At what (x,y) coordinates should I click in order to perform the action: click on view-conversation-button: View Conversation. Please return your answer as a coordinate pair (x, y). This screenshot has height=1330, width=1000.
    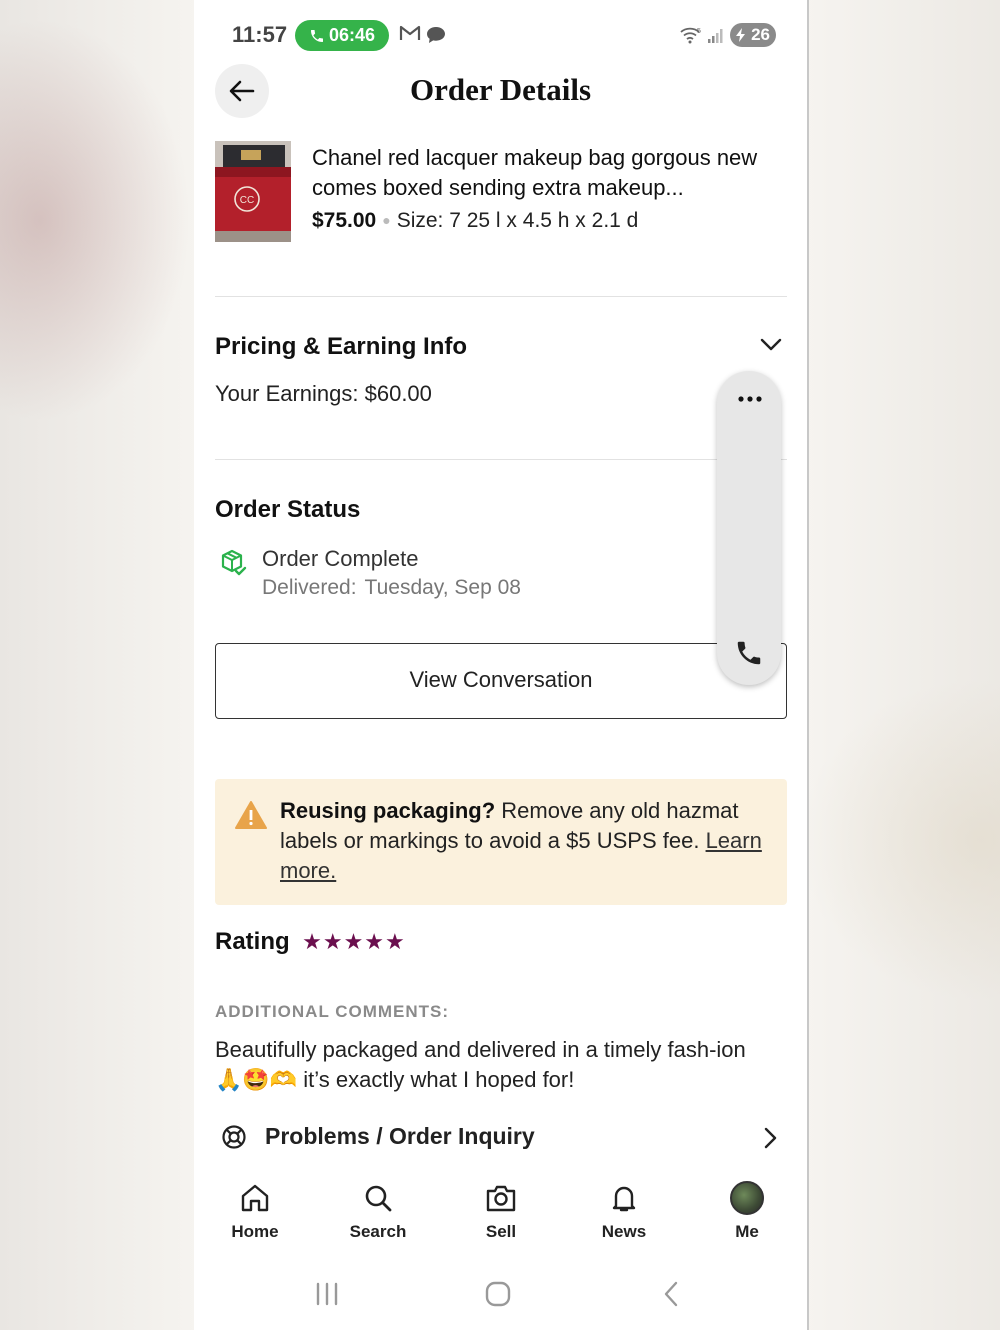
    Looking at the image, I should click on (501, 681).